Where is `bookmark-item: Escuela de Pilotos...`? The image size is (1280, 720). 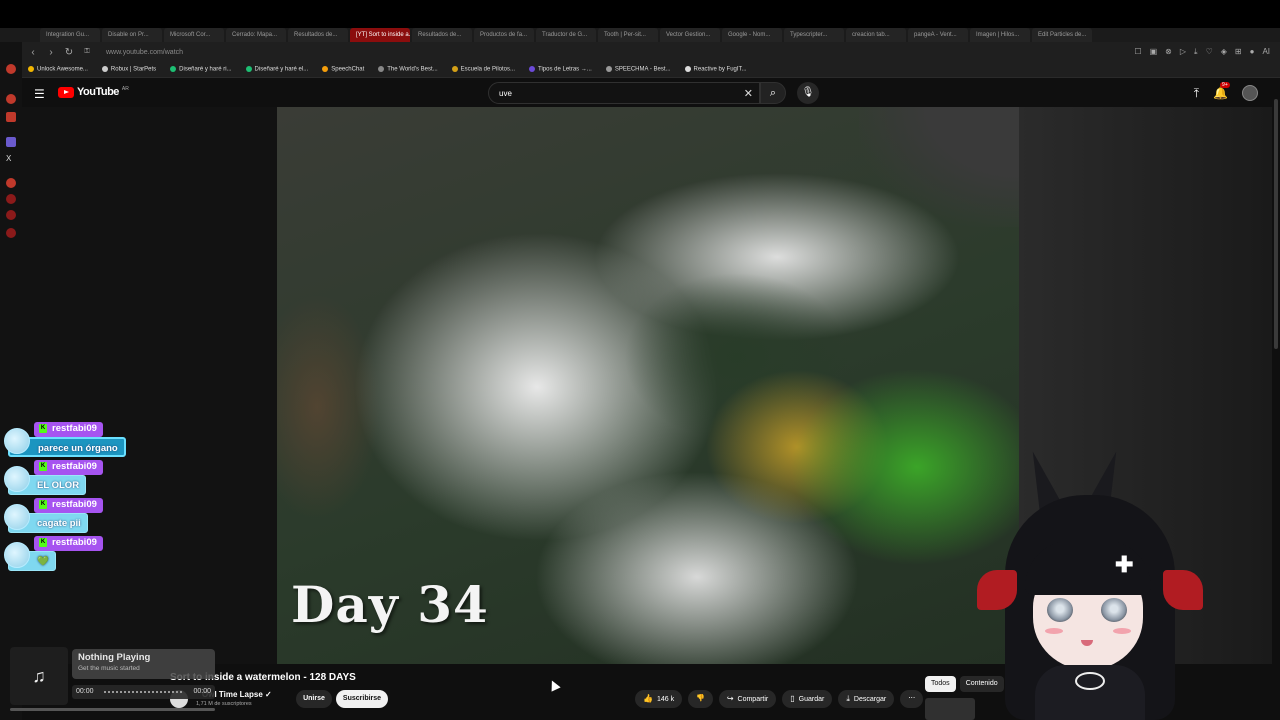
bookmark-item: Escuela de Pilotos... is located at coordinates (483, 69).